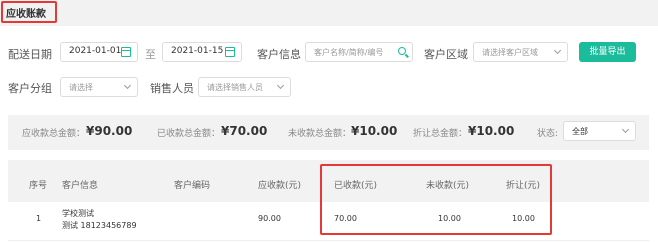 This screenshot has height=243, width=658. What do you see at coordinates (328, 240) in the screenshot?
I see `row-divider` at bounding box center [328, 240].